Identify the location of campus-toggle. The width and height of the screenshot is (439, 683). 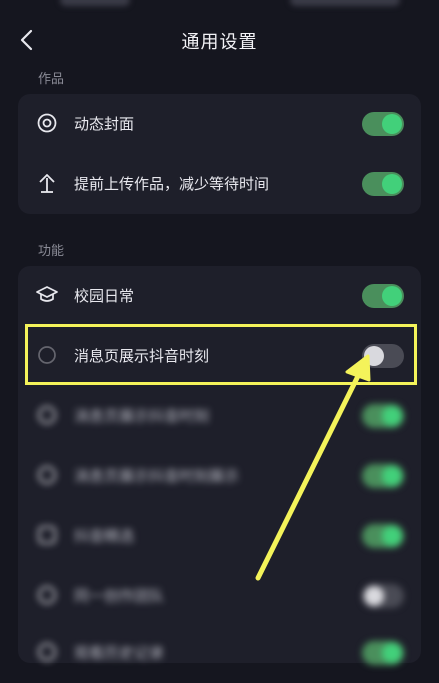
(383, 296).